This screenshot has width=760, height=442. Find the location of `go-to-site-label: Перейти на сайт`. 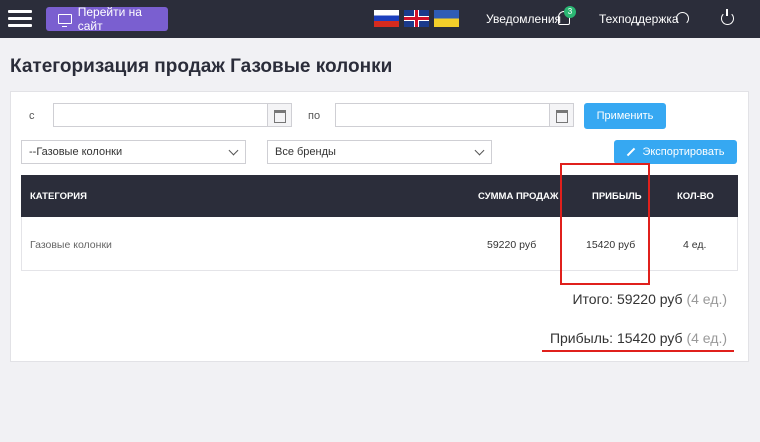

go-to-site-label: Перейти на сайт is located at coordinates (109, 19).